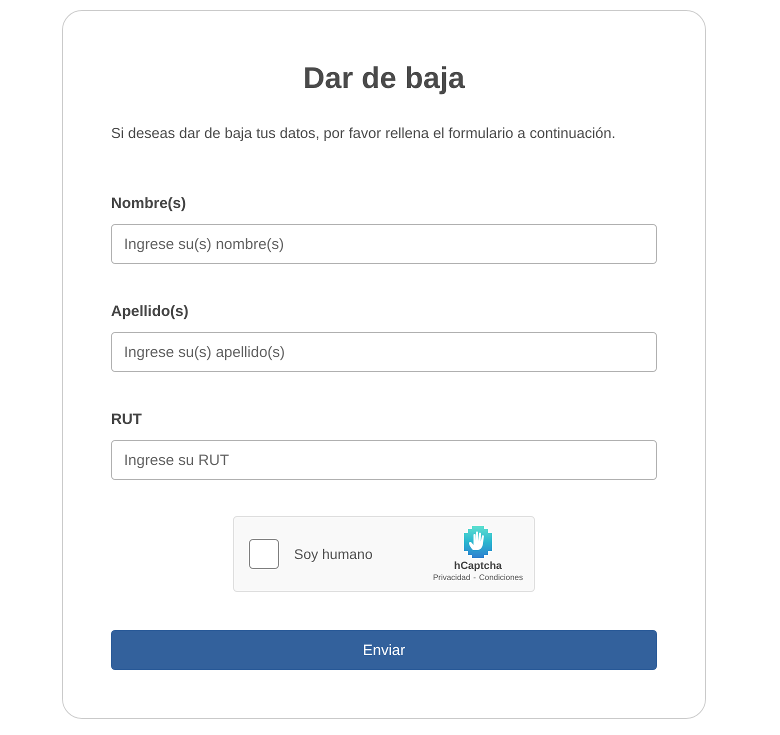 The width and height of the screenshot is (780, 735). I want to click on field-label: Apellido(s), so click(149, 312).